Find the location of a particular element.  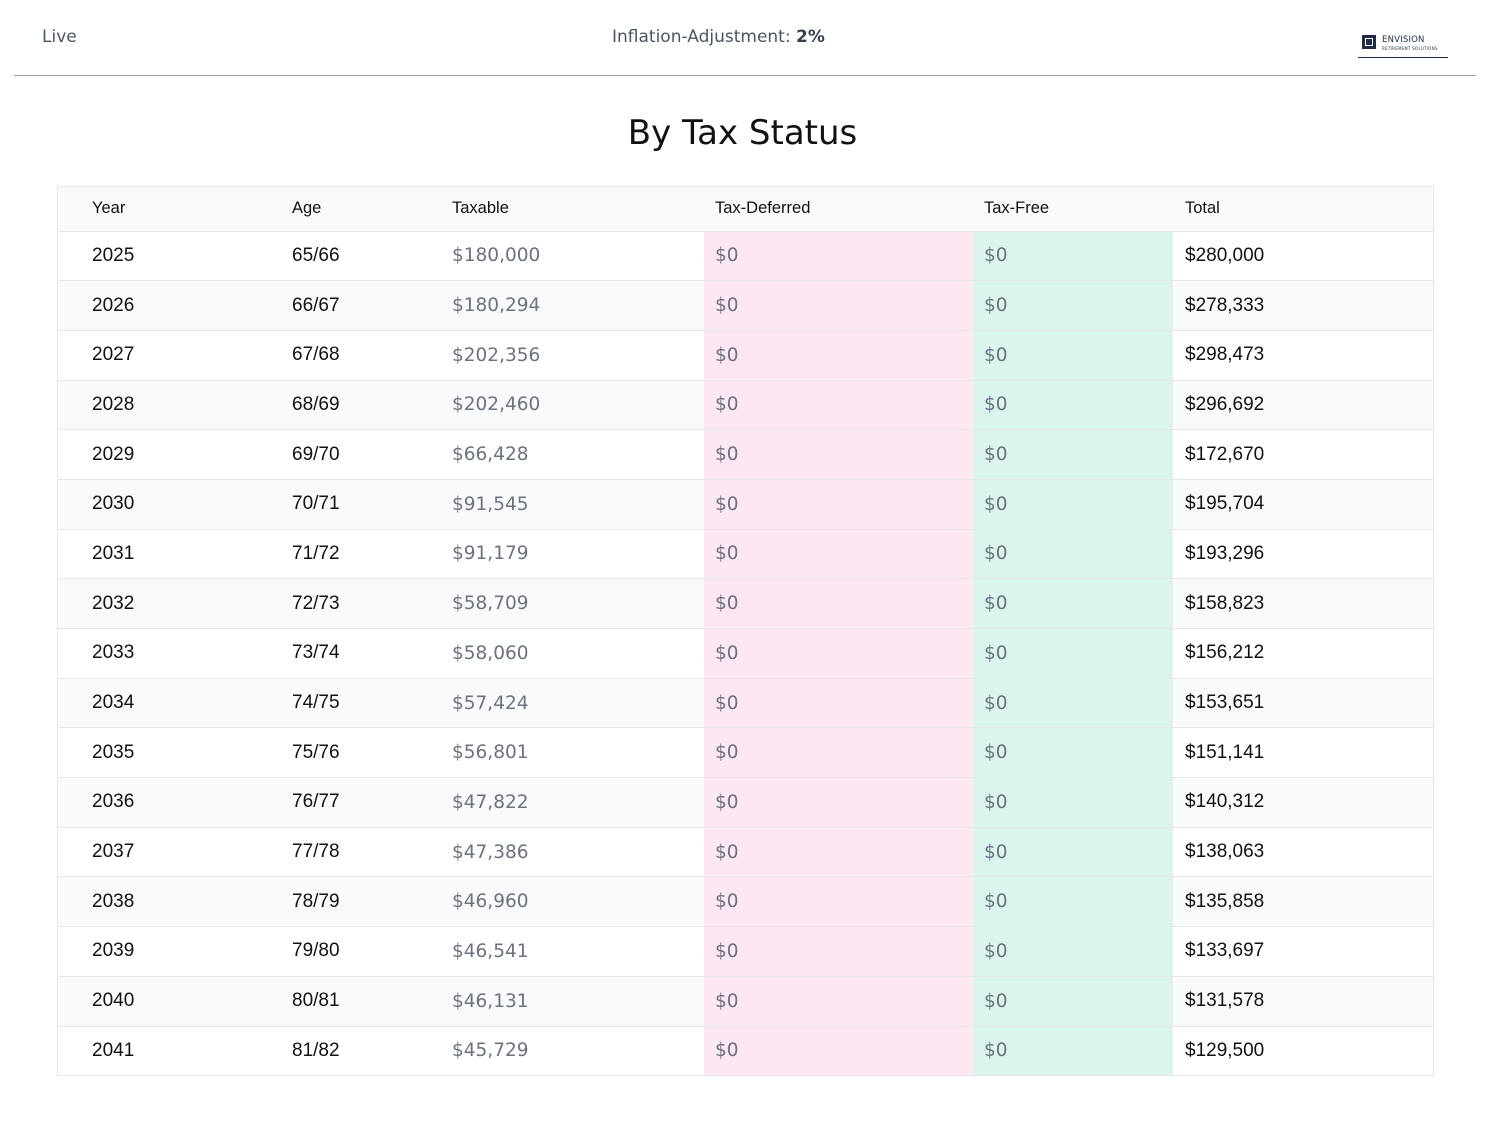

cell-year: 2028 is located at coordinates (172, 405).